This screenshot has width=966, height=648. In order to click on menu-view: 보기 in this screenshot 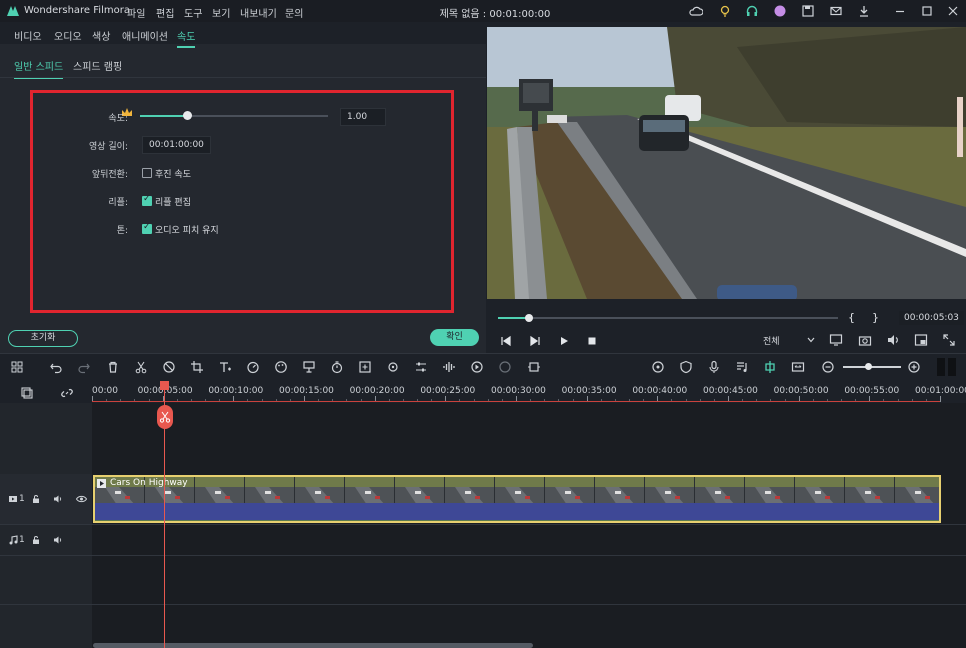, I will do `click(221, 12)`.